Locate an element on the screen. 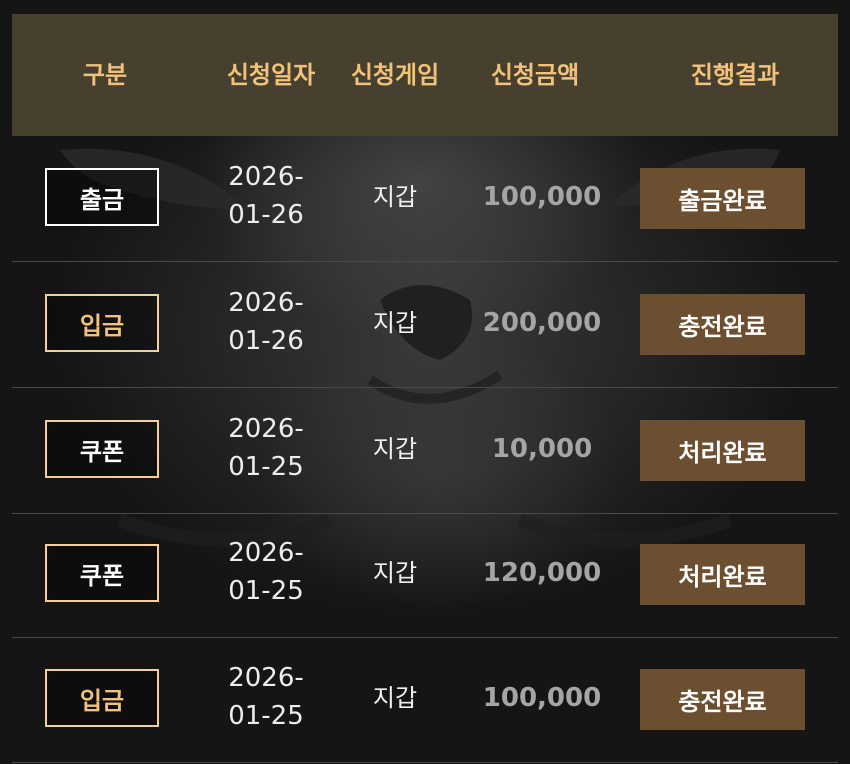  amount-cell: 10,000 is located at coordinates (542, 449).